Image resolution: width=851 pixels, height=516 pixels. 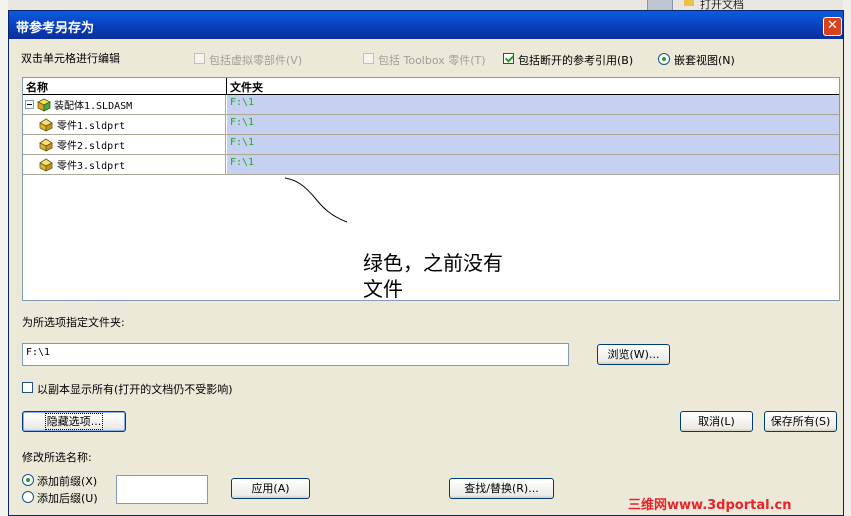 What do you see at coordinates (29, 104) in the screenshot?
I see `collapse-icon` at bounding box center [29, 104].